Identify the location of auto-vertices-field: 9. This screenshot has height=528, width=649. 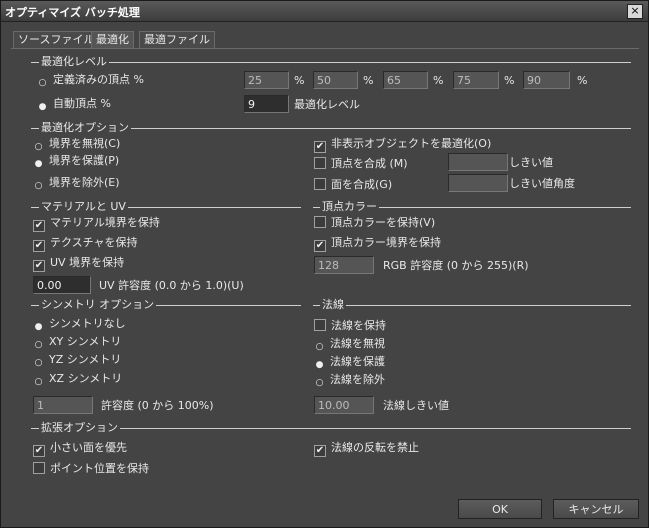
(266, 104).